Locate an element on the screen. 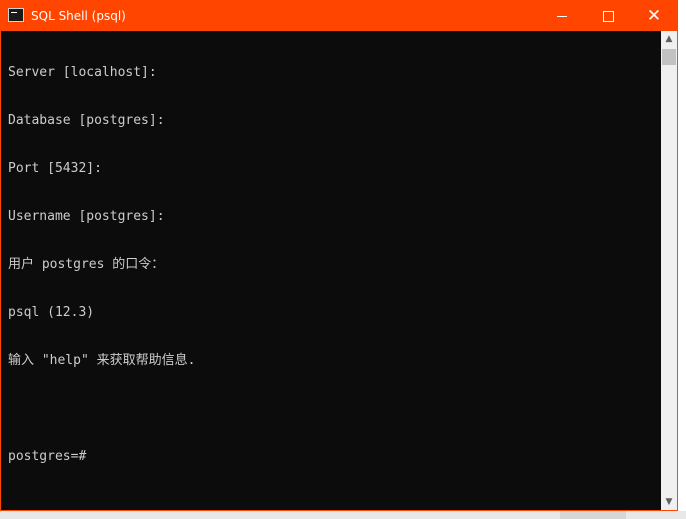 This screenshot has height=519, width=686. vertical-scrollbar: ▲ ▼ is located at coordinates (669, 270).